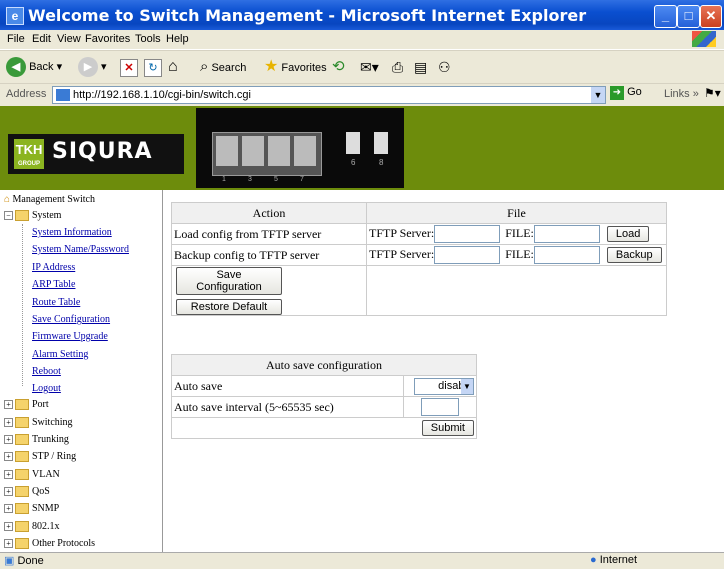 Image resolution: width=724 pixels, height=569 pixels. Describe the element at coordinates (304, 68) in the screenshot. I see `favorites-label: Favorites` at that location.